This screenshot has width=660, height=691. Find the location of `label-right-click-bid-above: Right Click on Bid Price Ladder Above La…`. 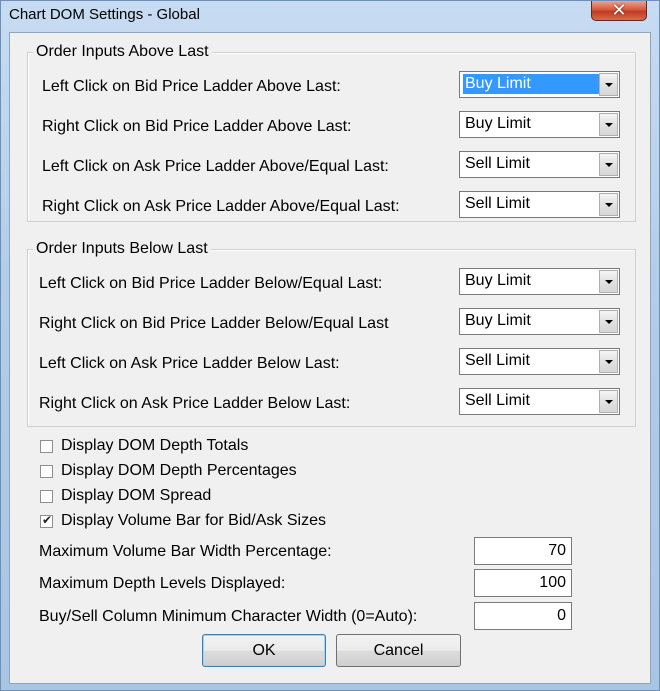

label-right-click-bid-above: Right Click on Bid Price Ladder Above La… is located at coordinates (197, 126).